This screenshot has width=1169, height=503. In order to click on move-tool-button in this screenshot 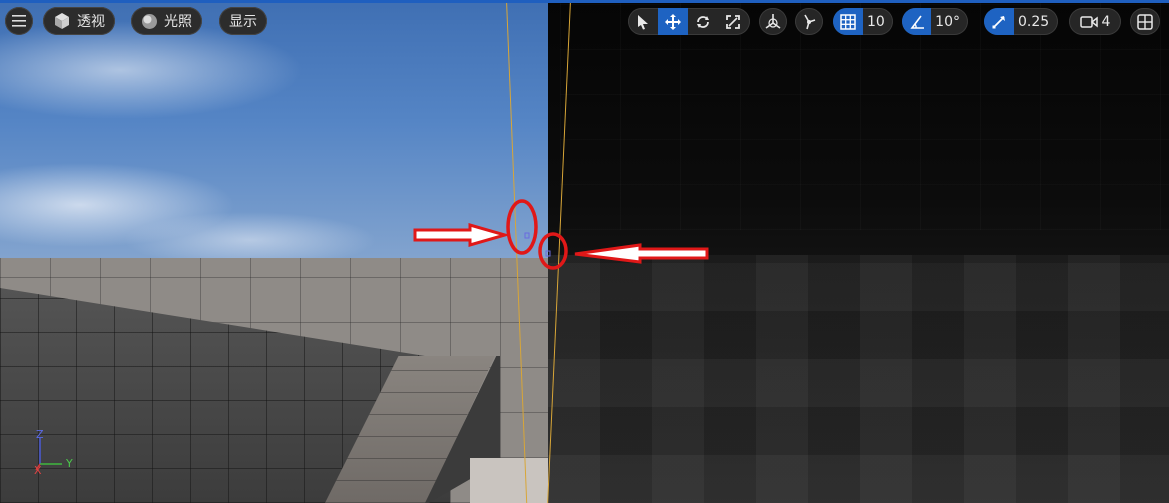, I will do `click(673, 21)`.